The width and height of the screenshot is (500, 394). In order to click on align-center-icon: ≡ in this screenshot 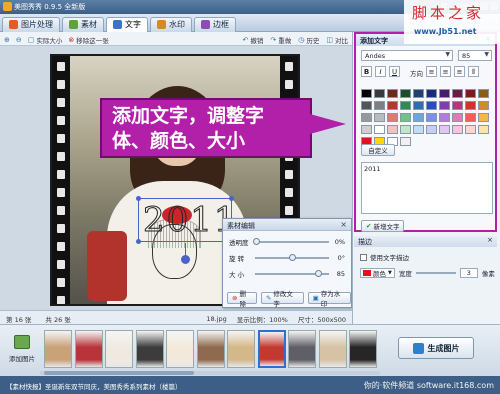, I will do `click(445, 71)`.